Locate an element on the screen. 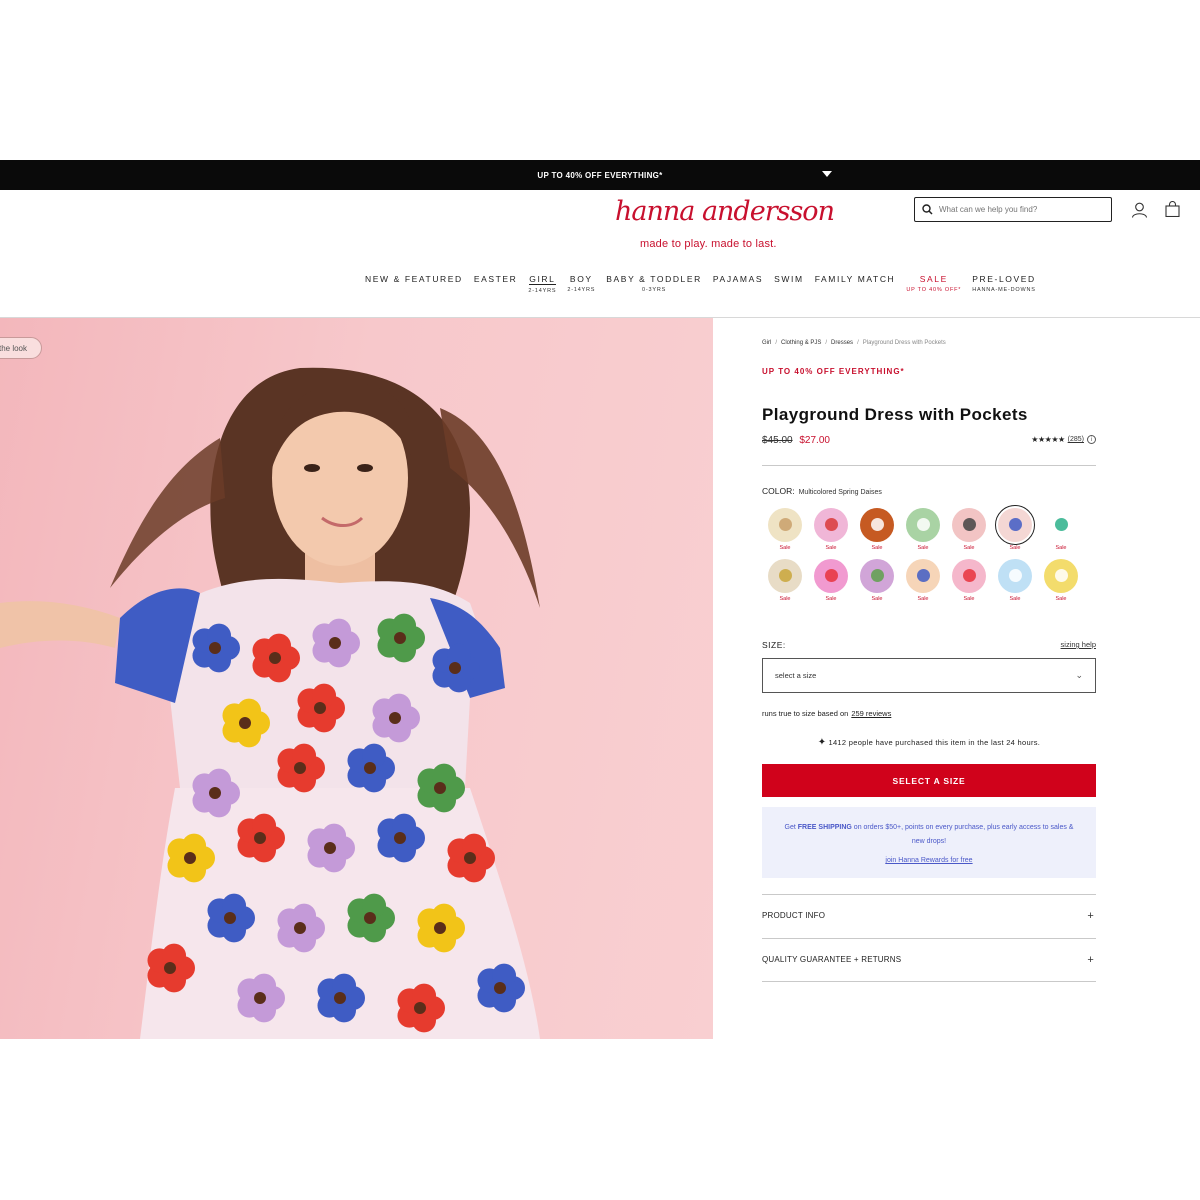  color-swatch-rust-carousel: Sale is located at coordinates (877, 529).